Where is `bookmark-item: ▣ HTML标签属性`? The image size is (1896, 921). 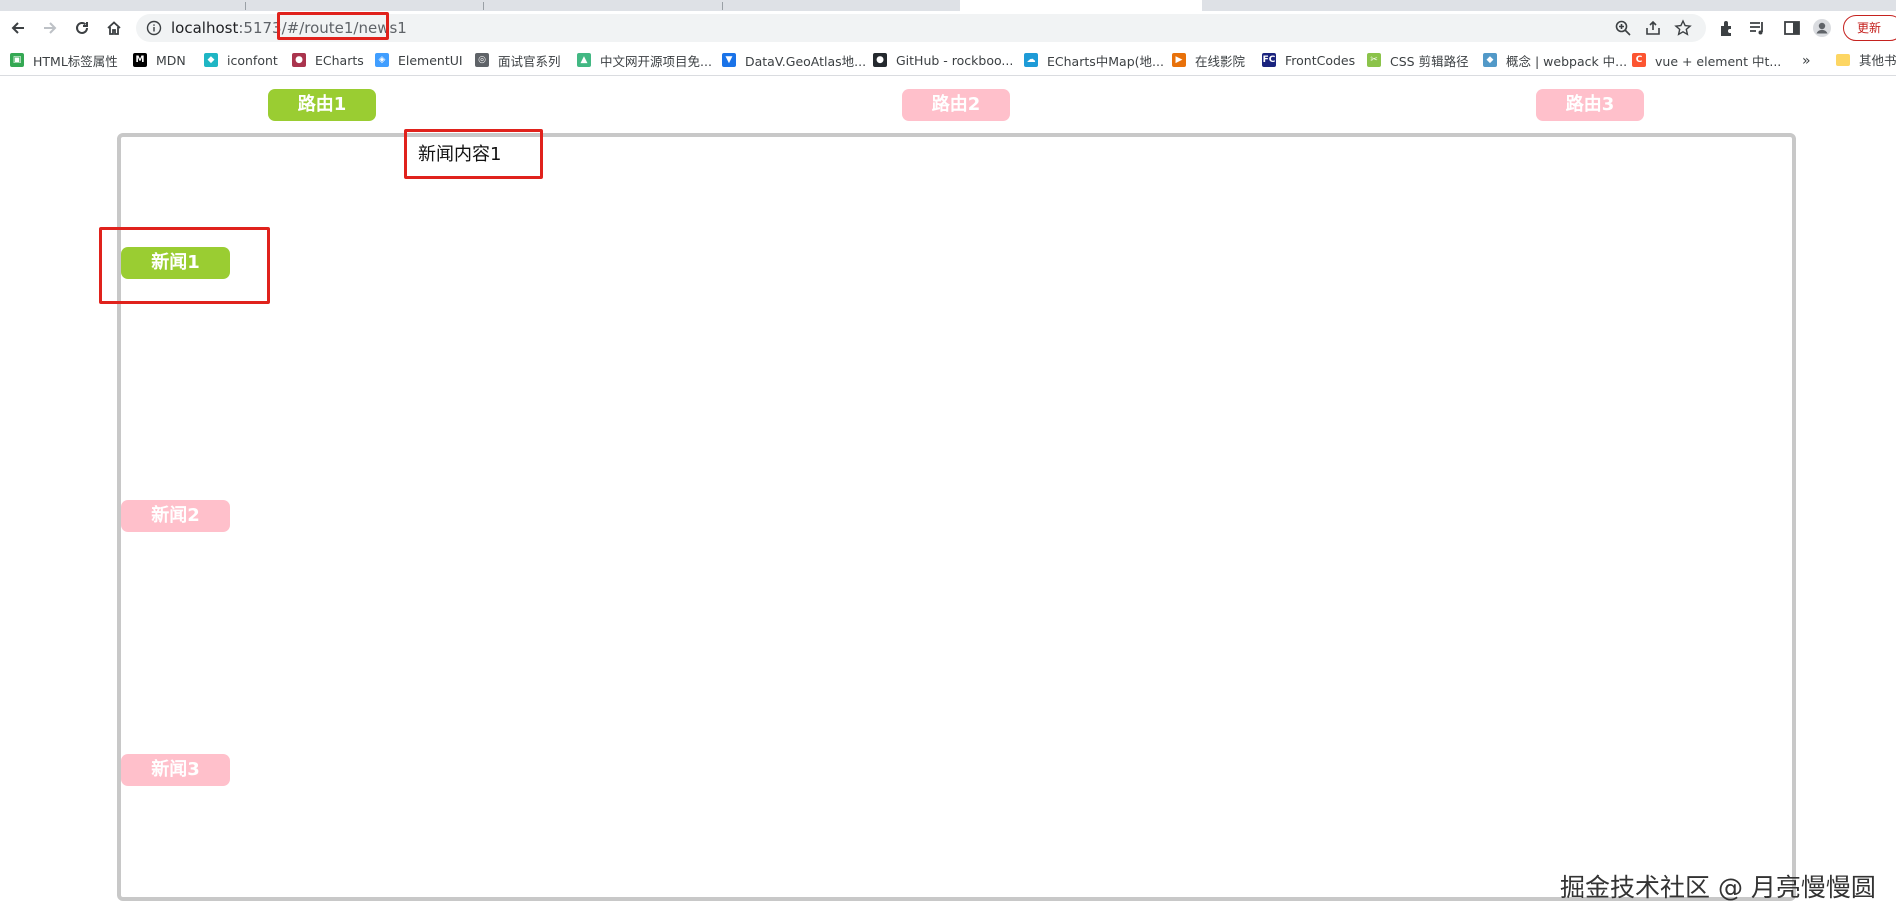
bookmark-item: ▣ HTML标签属性 is located at coordinates (64, 60).